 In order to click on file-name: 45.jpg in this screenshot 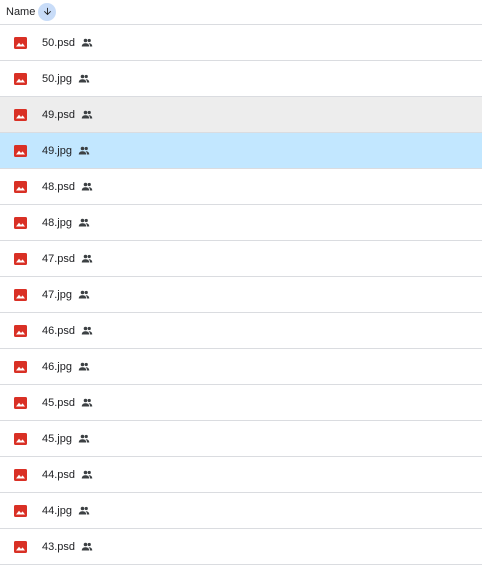, I will do `click(66, 439)`.